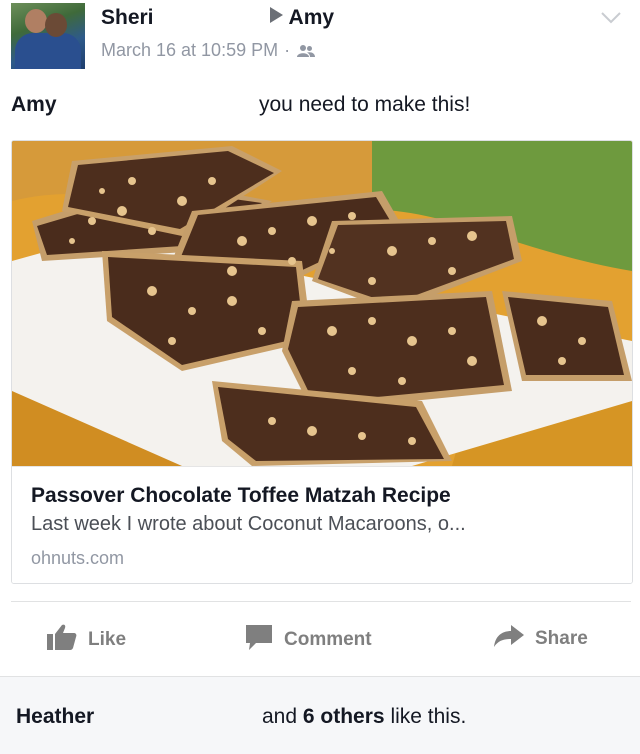  What do you see at coordinates (321, 601) in the screenshot?
I see `divider` at bounding box center [321, 601].